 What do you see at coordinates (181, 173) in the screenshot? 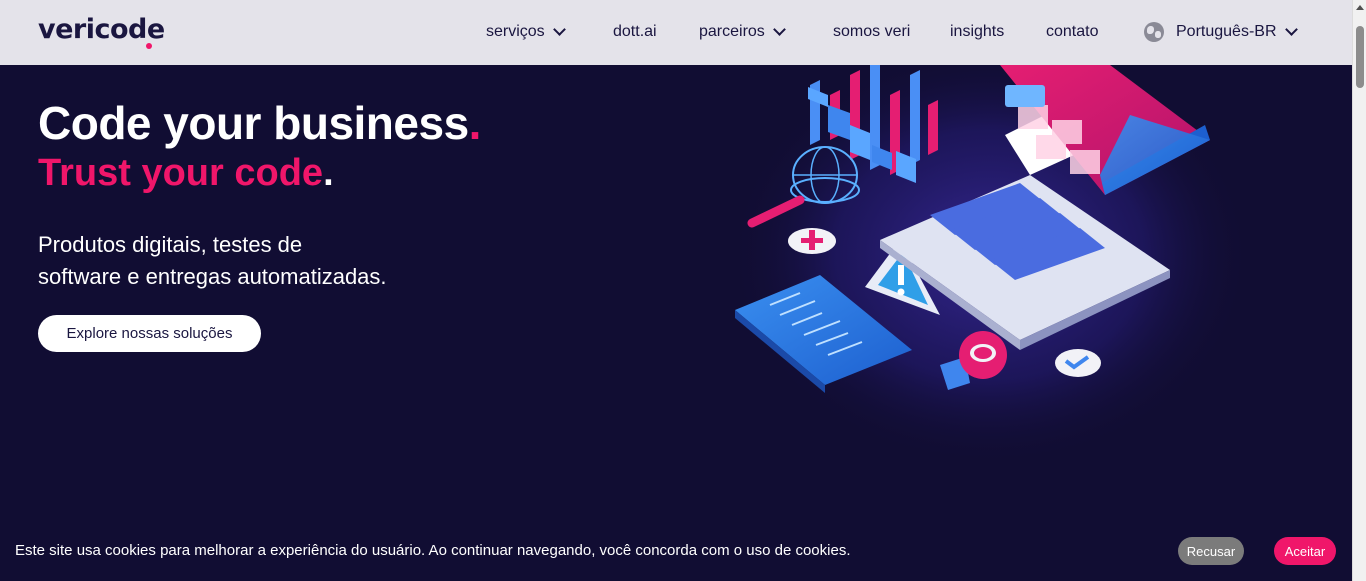
I see `hero-subtitle-text: Trust your code` at bounding box center [181, 173].